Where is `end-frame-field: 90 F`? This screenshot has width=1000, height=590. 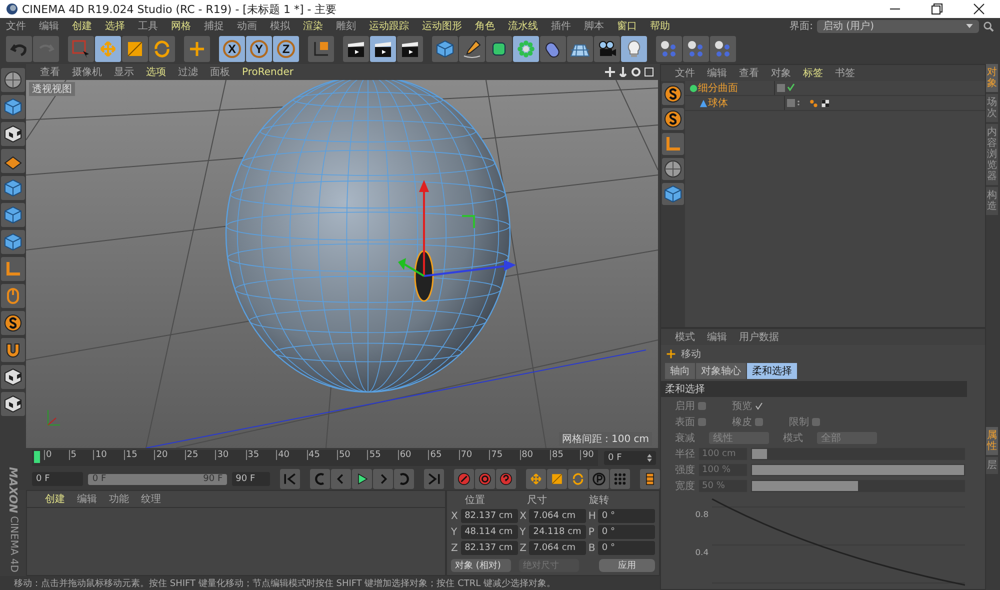 end-frame-field: 90 F is located at coordinates (251, 479).